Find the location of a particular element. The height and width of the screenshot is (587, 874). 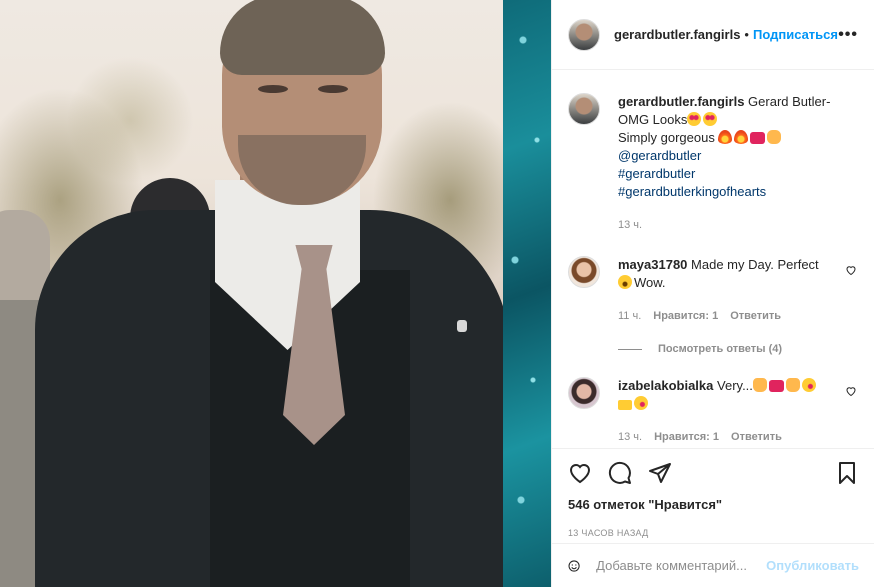

more-options-icon: ••• is located at coordinates (848, 35).